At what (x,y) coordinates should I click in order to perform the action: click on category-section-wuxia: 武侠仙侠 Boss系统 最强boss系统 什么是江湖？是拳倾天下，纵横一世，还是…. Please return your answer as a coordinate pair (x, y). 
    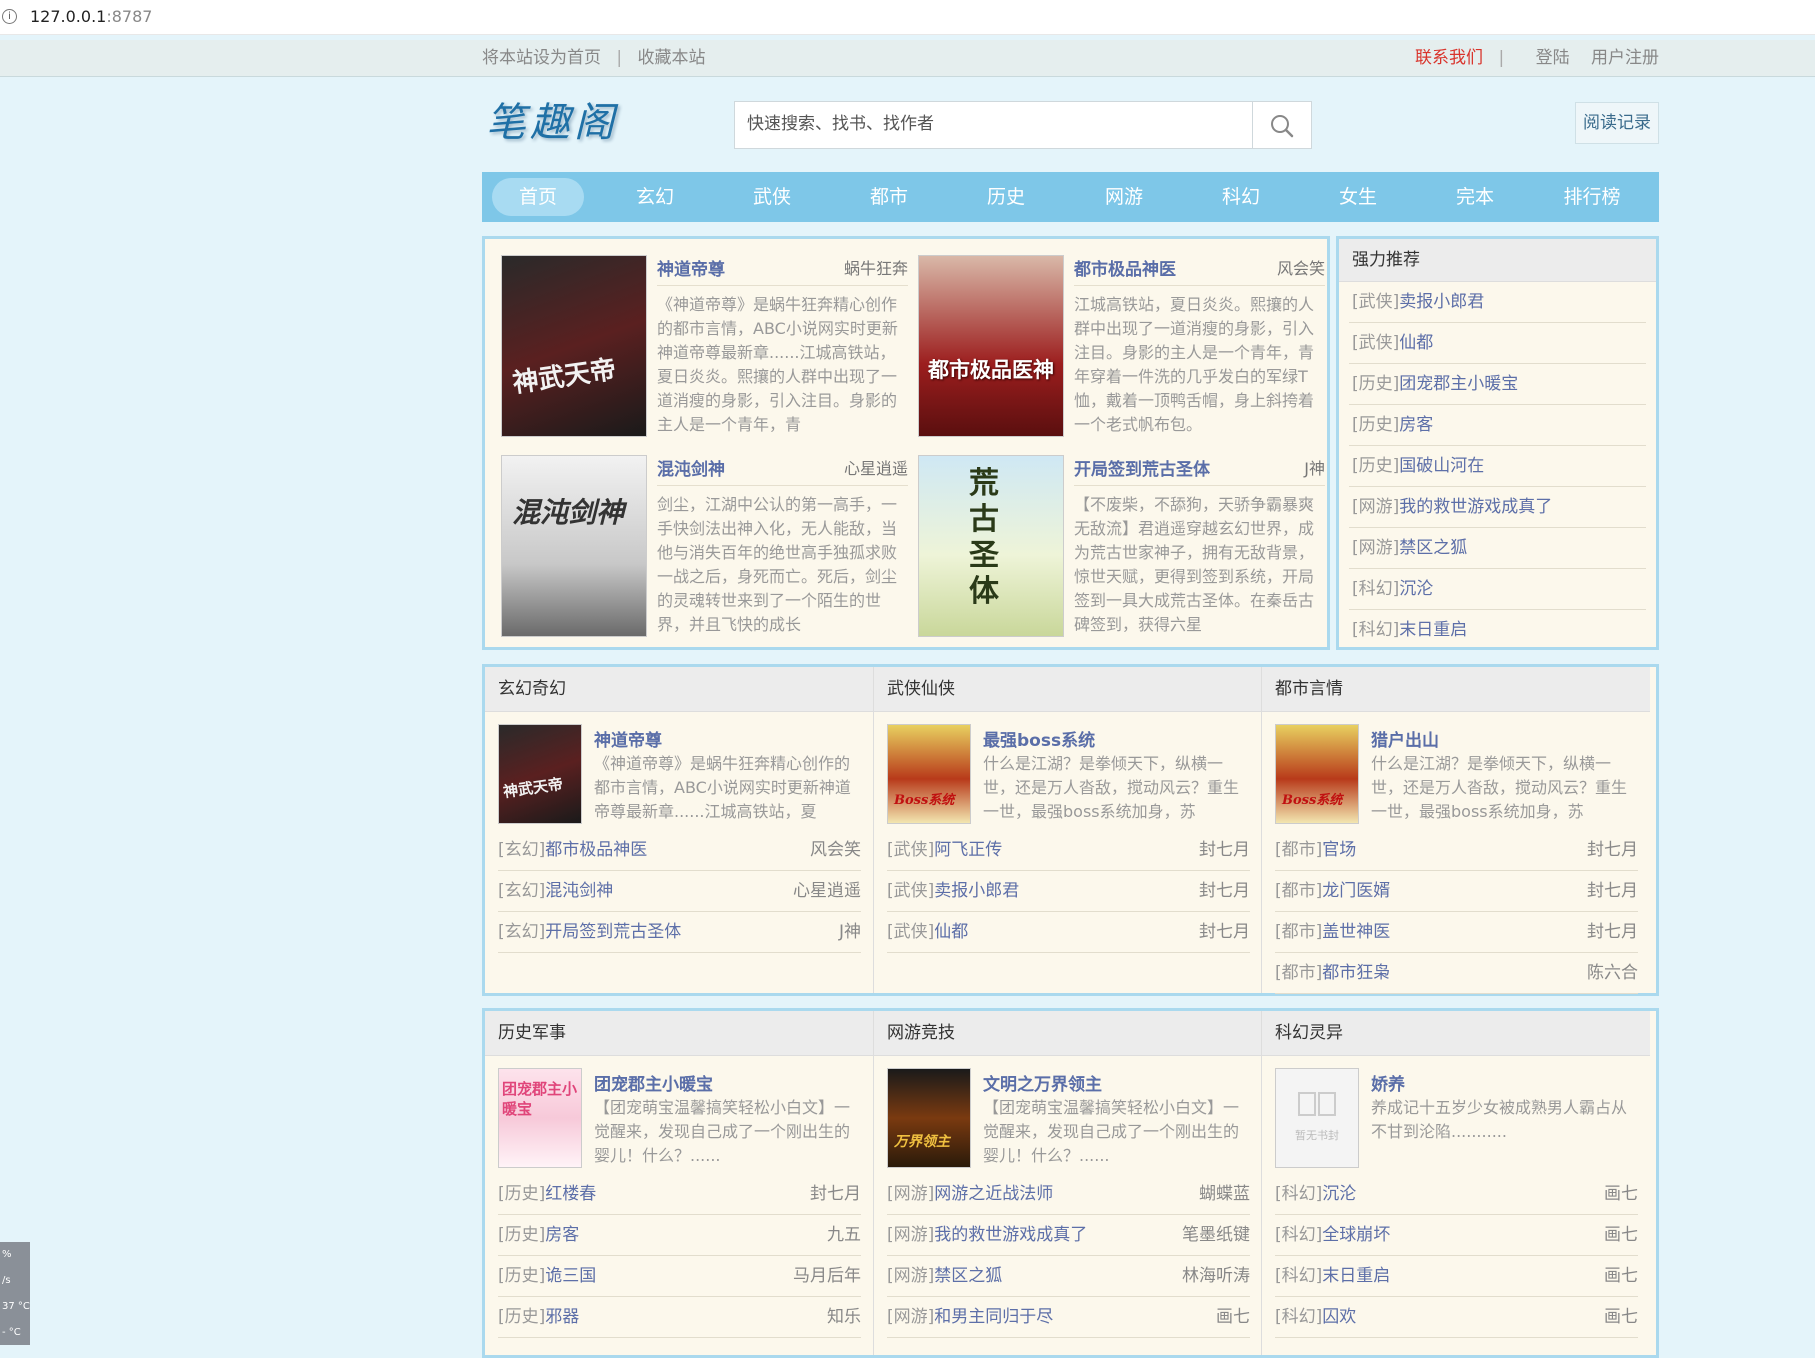
    Looking at the image, I should click on (1067, 830).